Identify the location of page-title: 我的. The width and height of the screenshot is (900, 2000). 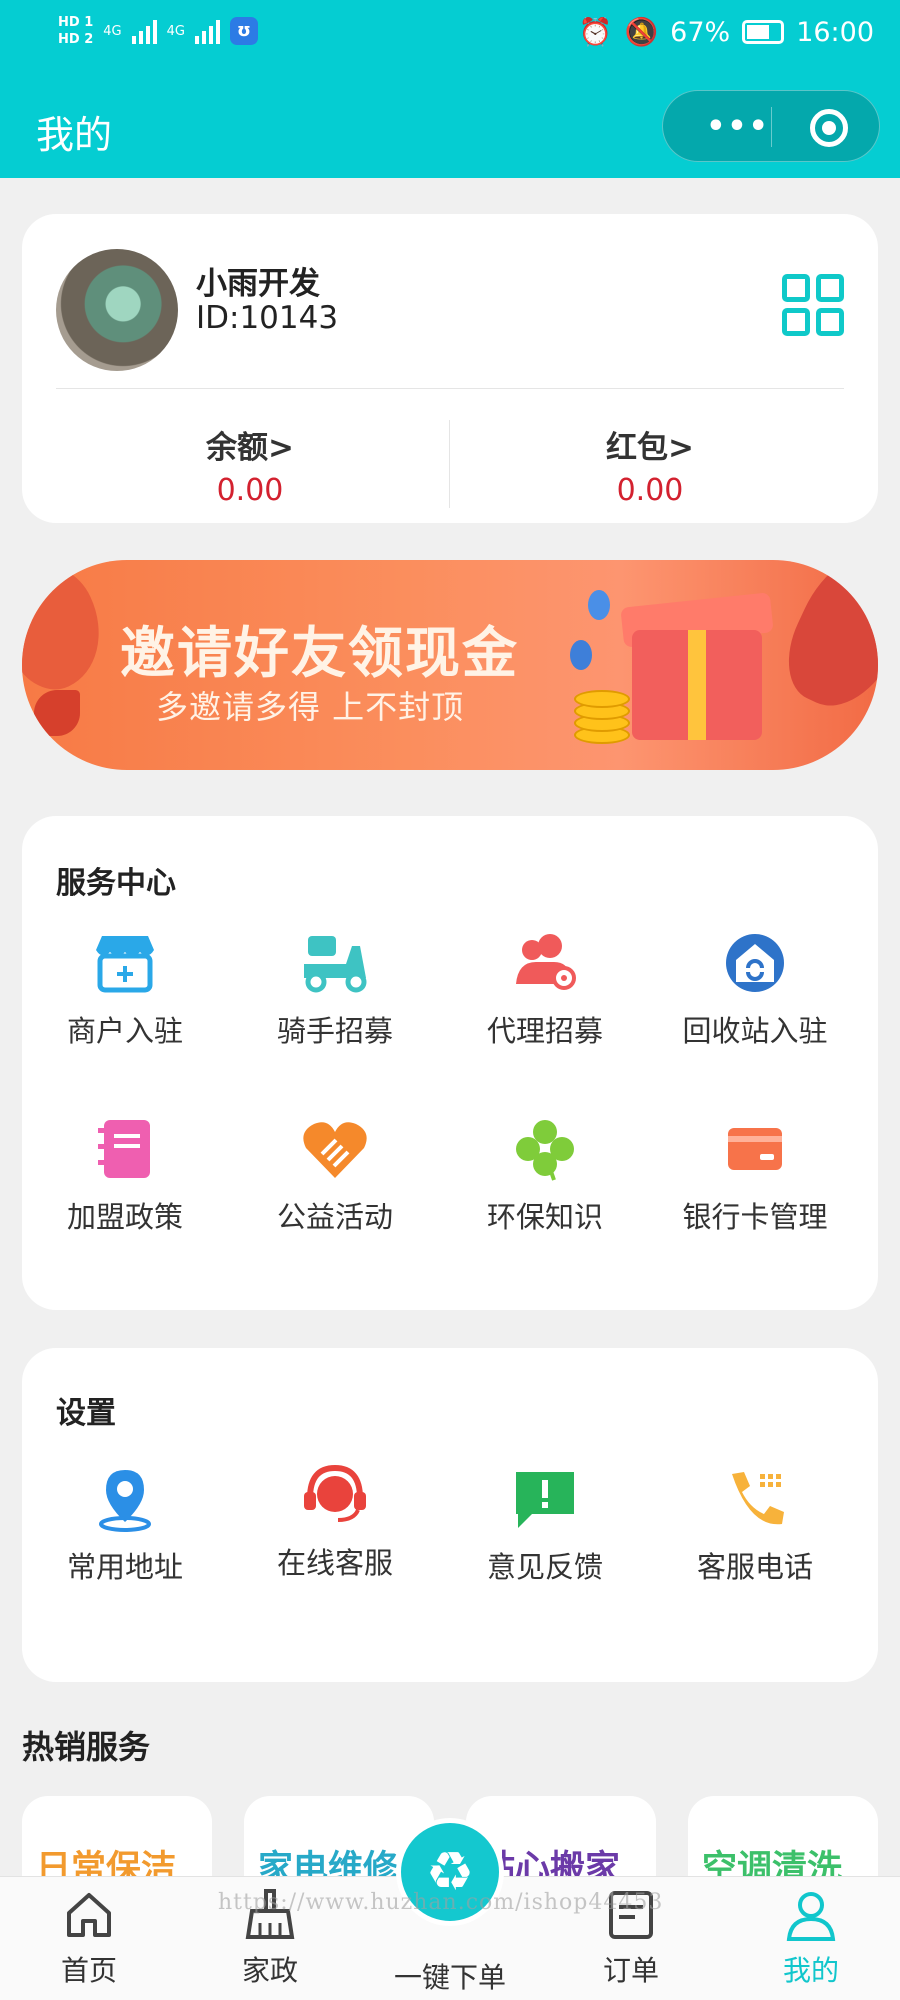
(74, 135).